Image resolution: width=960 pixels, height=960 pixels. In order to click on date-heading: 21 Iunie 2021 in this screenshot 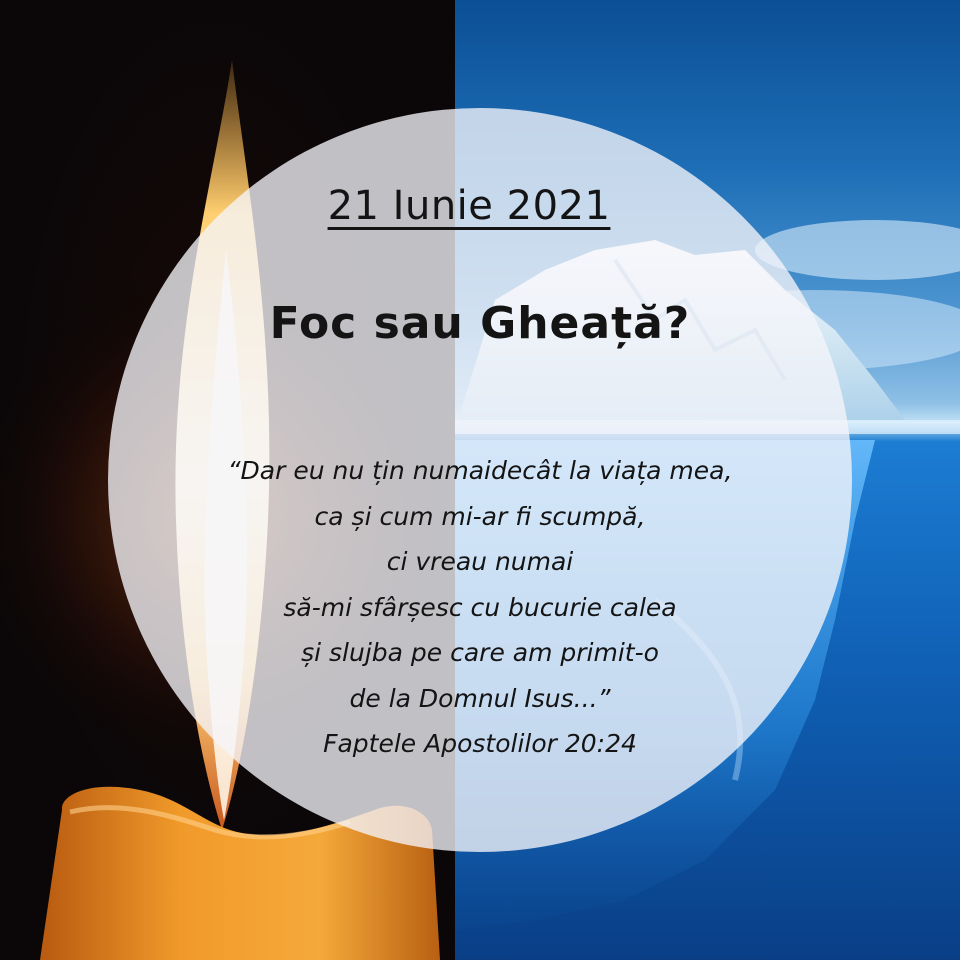, I will do `click(480, 206)`.